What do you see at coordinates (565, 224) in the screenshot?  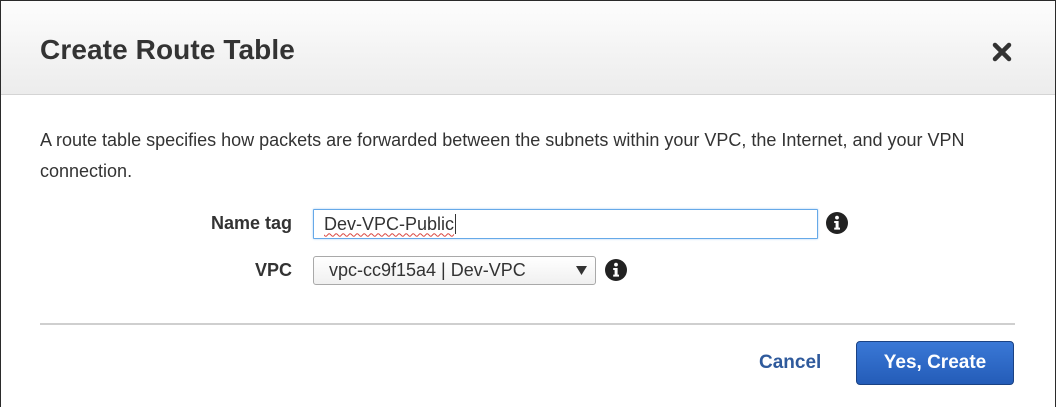 I see `name-tag-input: Dev-VPC-Public` at bounding box center [565, 224].